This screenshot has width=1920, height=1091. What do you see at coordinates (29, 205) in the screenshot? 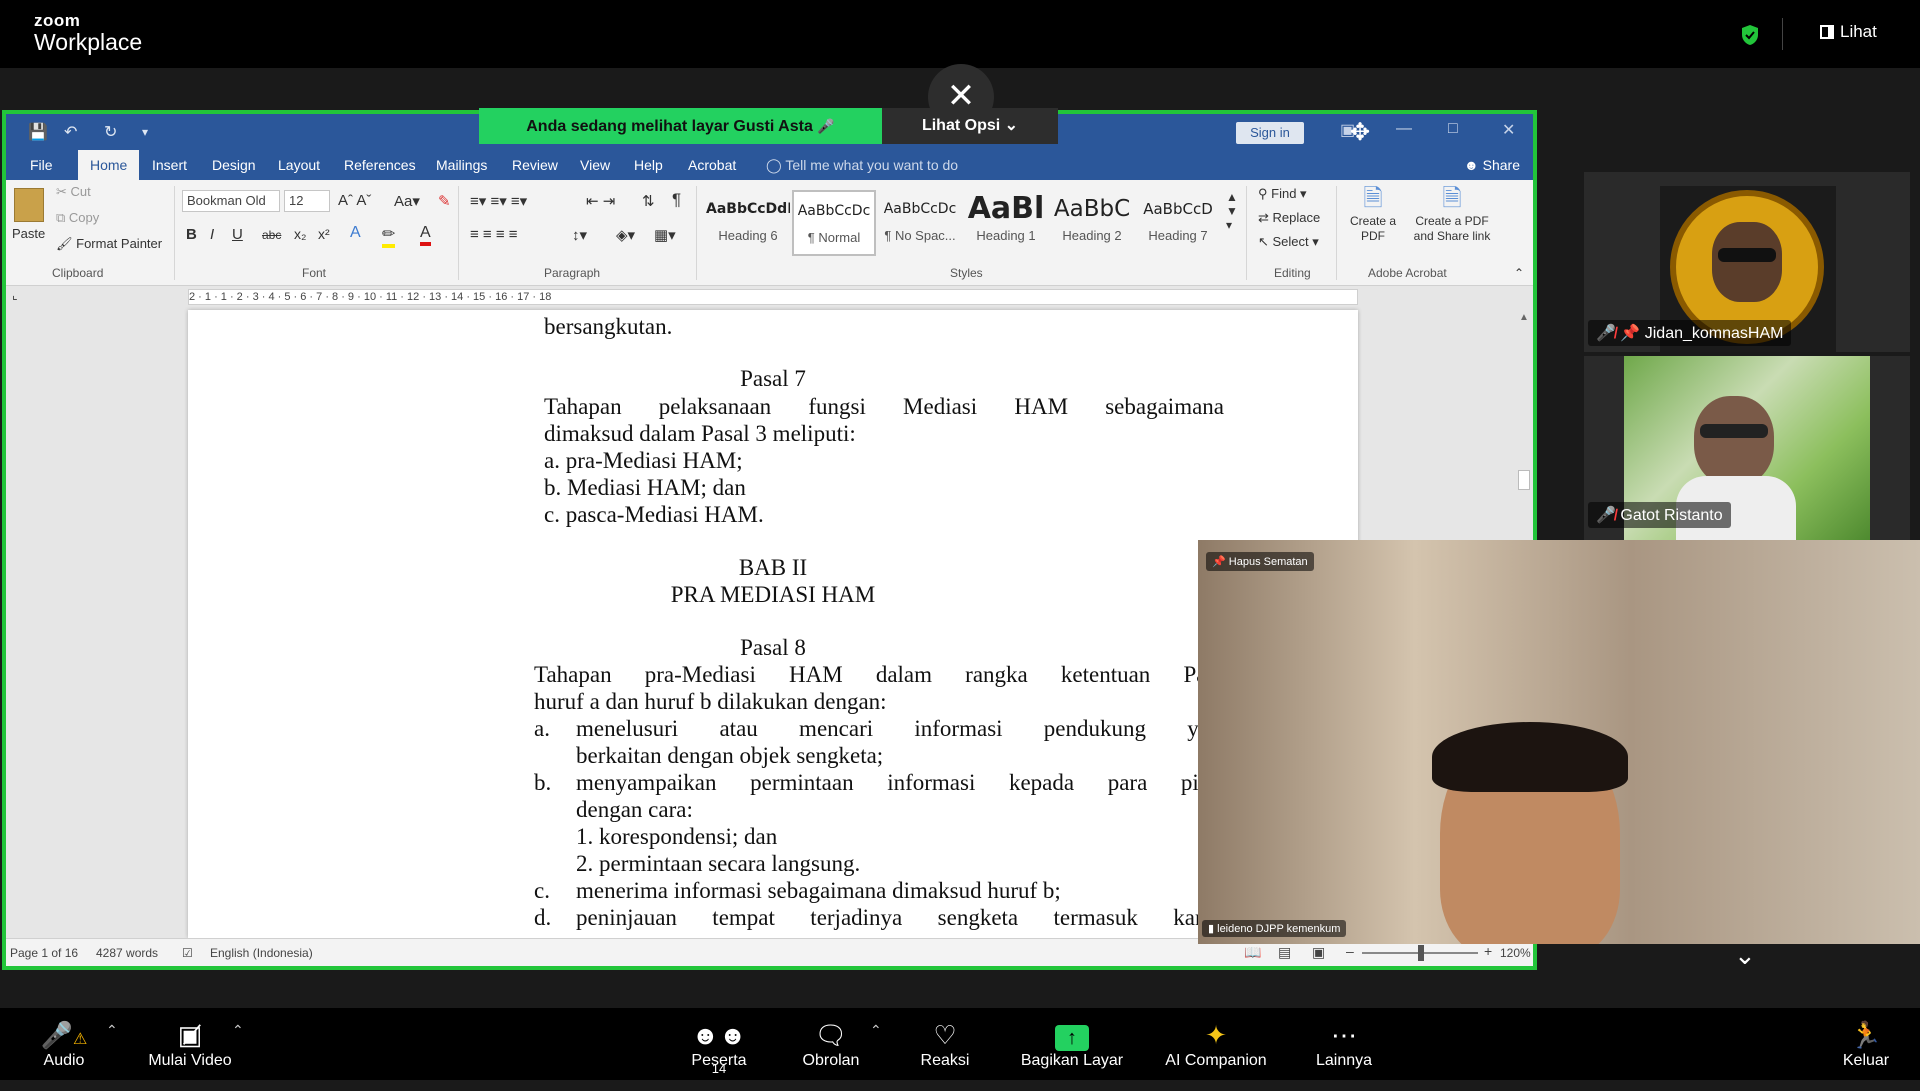
I see `paste-icon` at bounding box center [29, 205].